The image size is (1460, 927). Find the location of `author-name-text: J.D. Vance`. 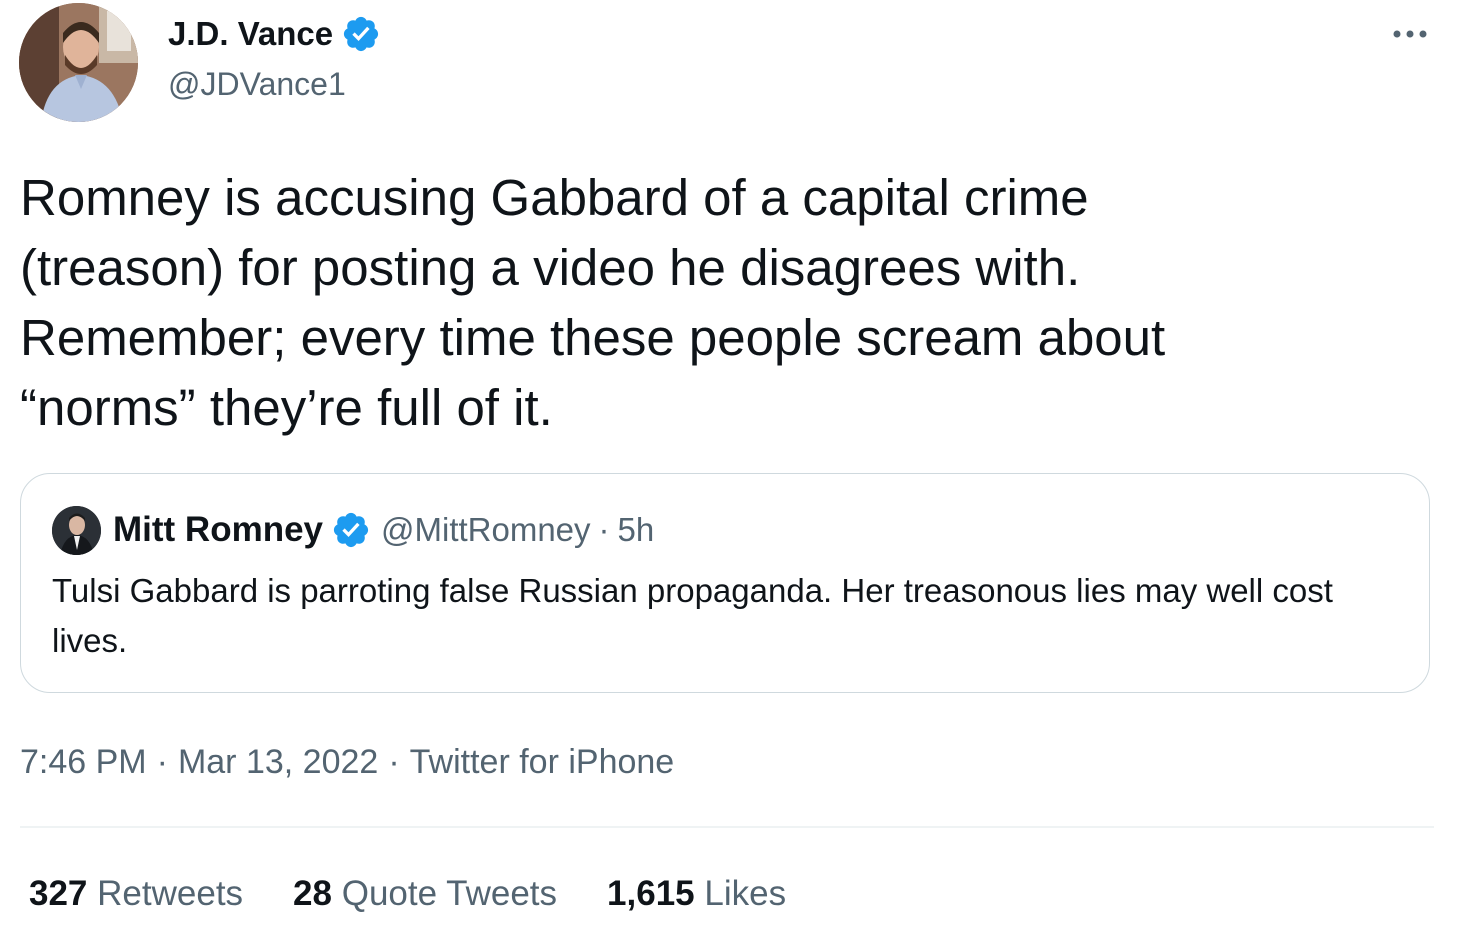

author-name-text: J.D. Vance is located at coordinates (251, 33).